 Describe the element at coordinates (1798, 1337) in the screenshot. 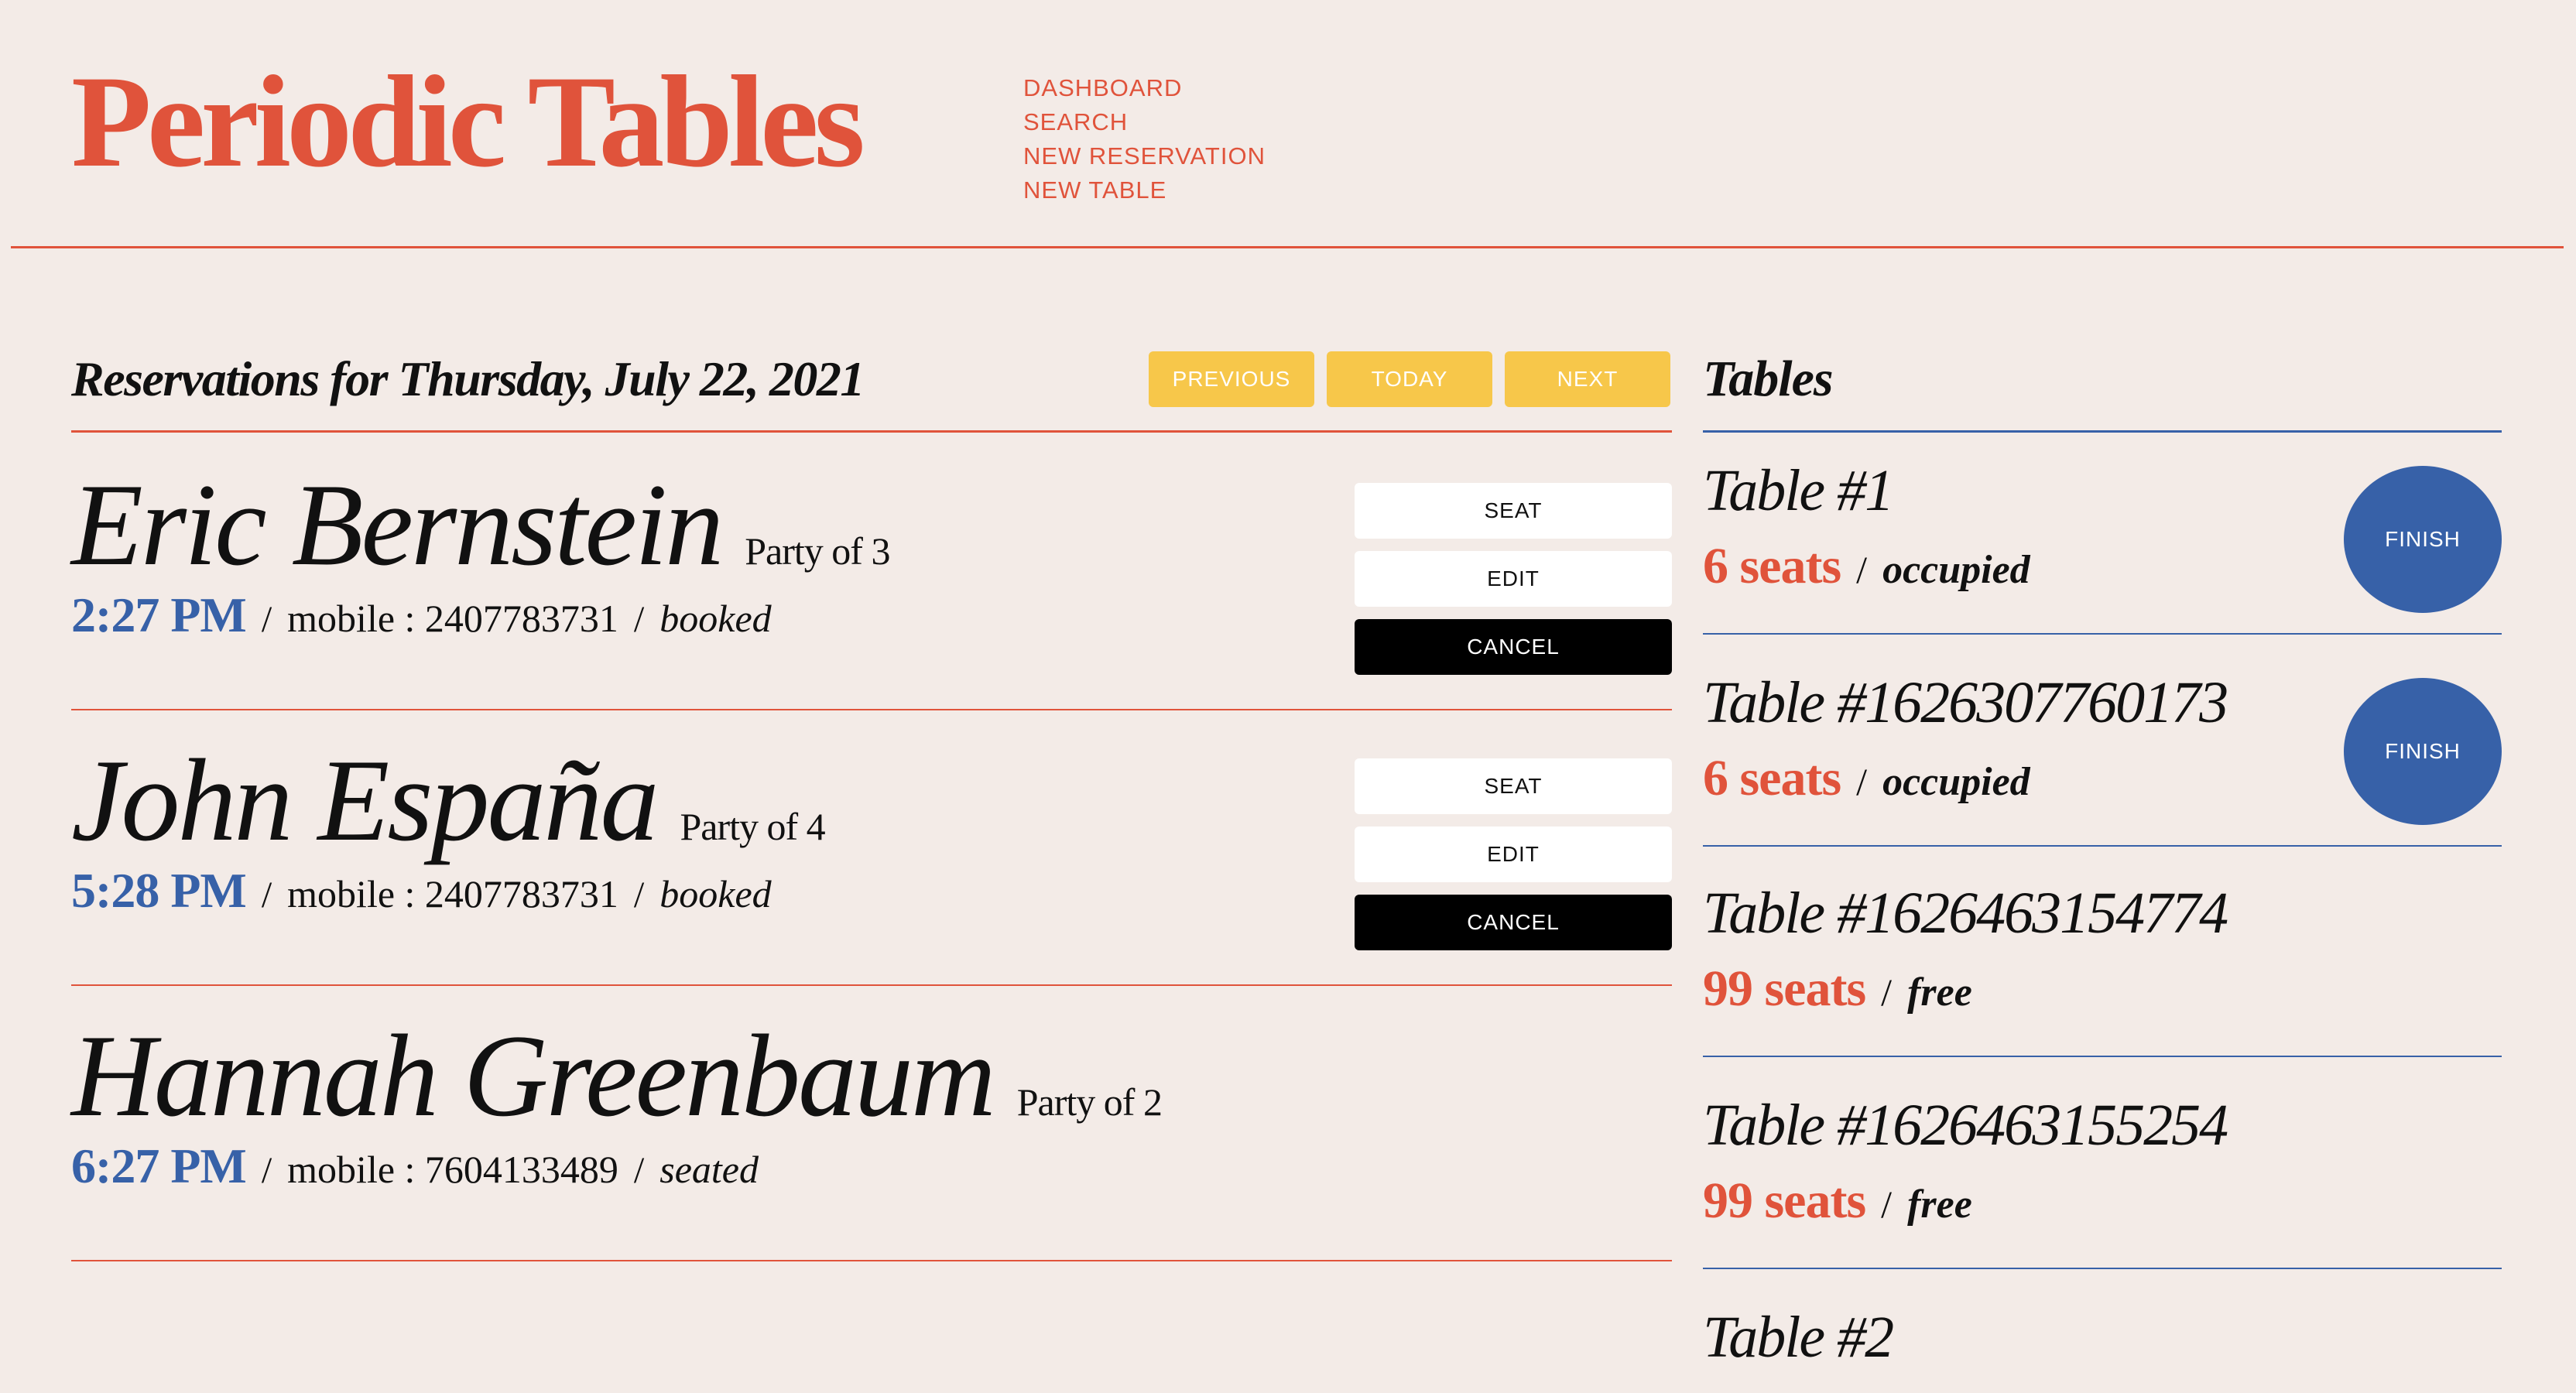

I see `table-name: Table #2` at that location.